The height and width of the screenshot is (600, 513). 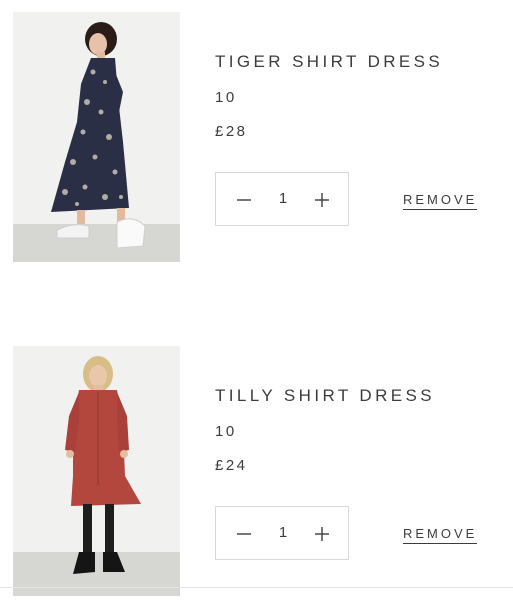 I want to click on product-price: £28, so click(x=231, y=131).